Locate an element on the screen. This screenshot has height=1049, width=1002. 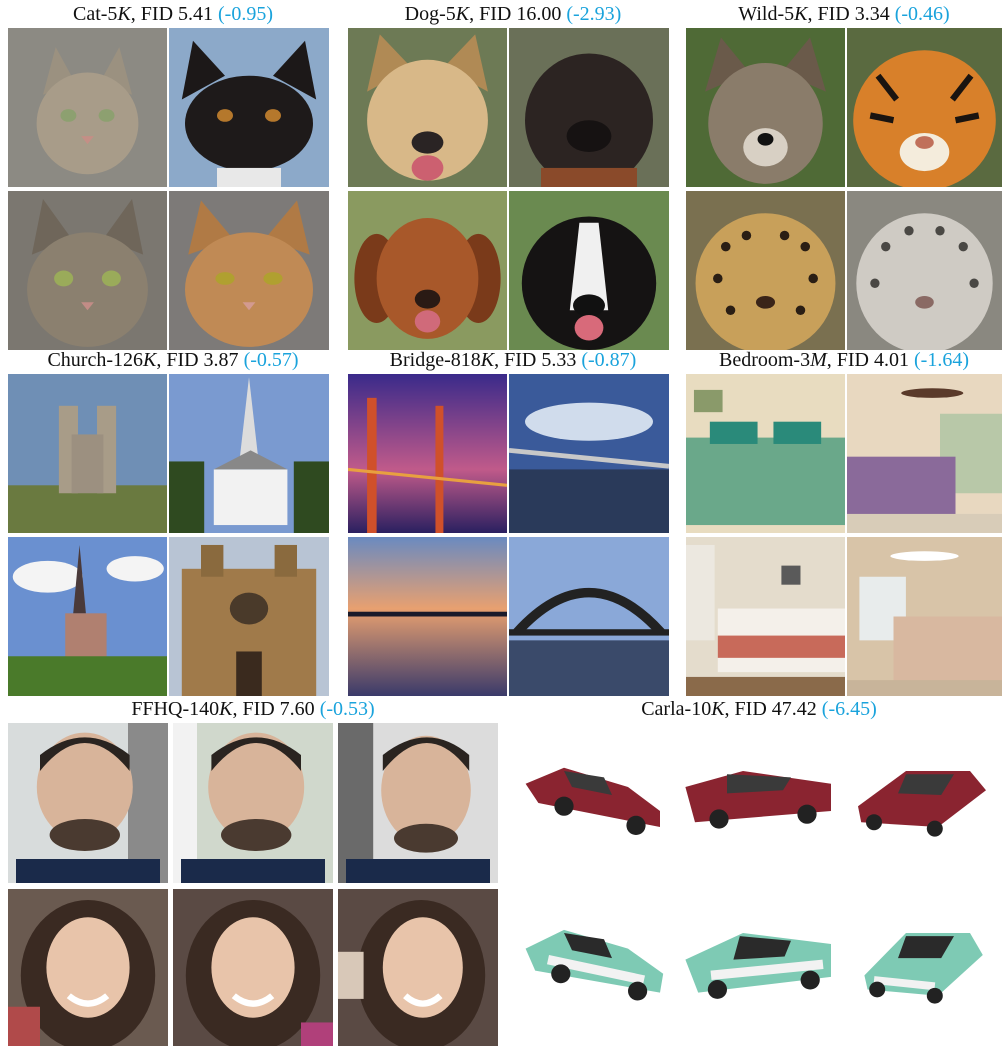
panel-name: Wild-5 is located at coordinates (766, 14).